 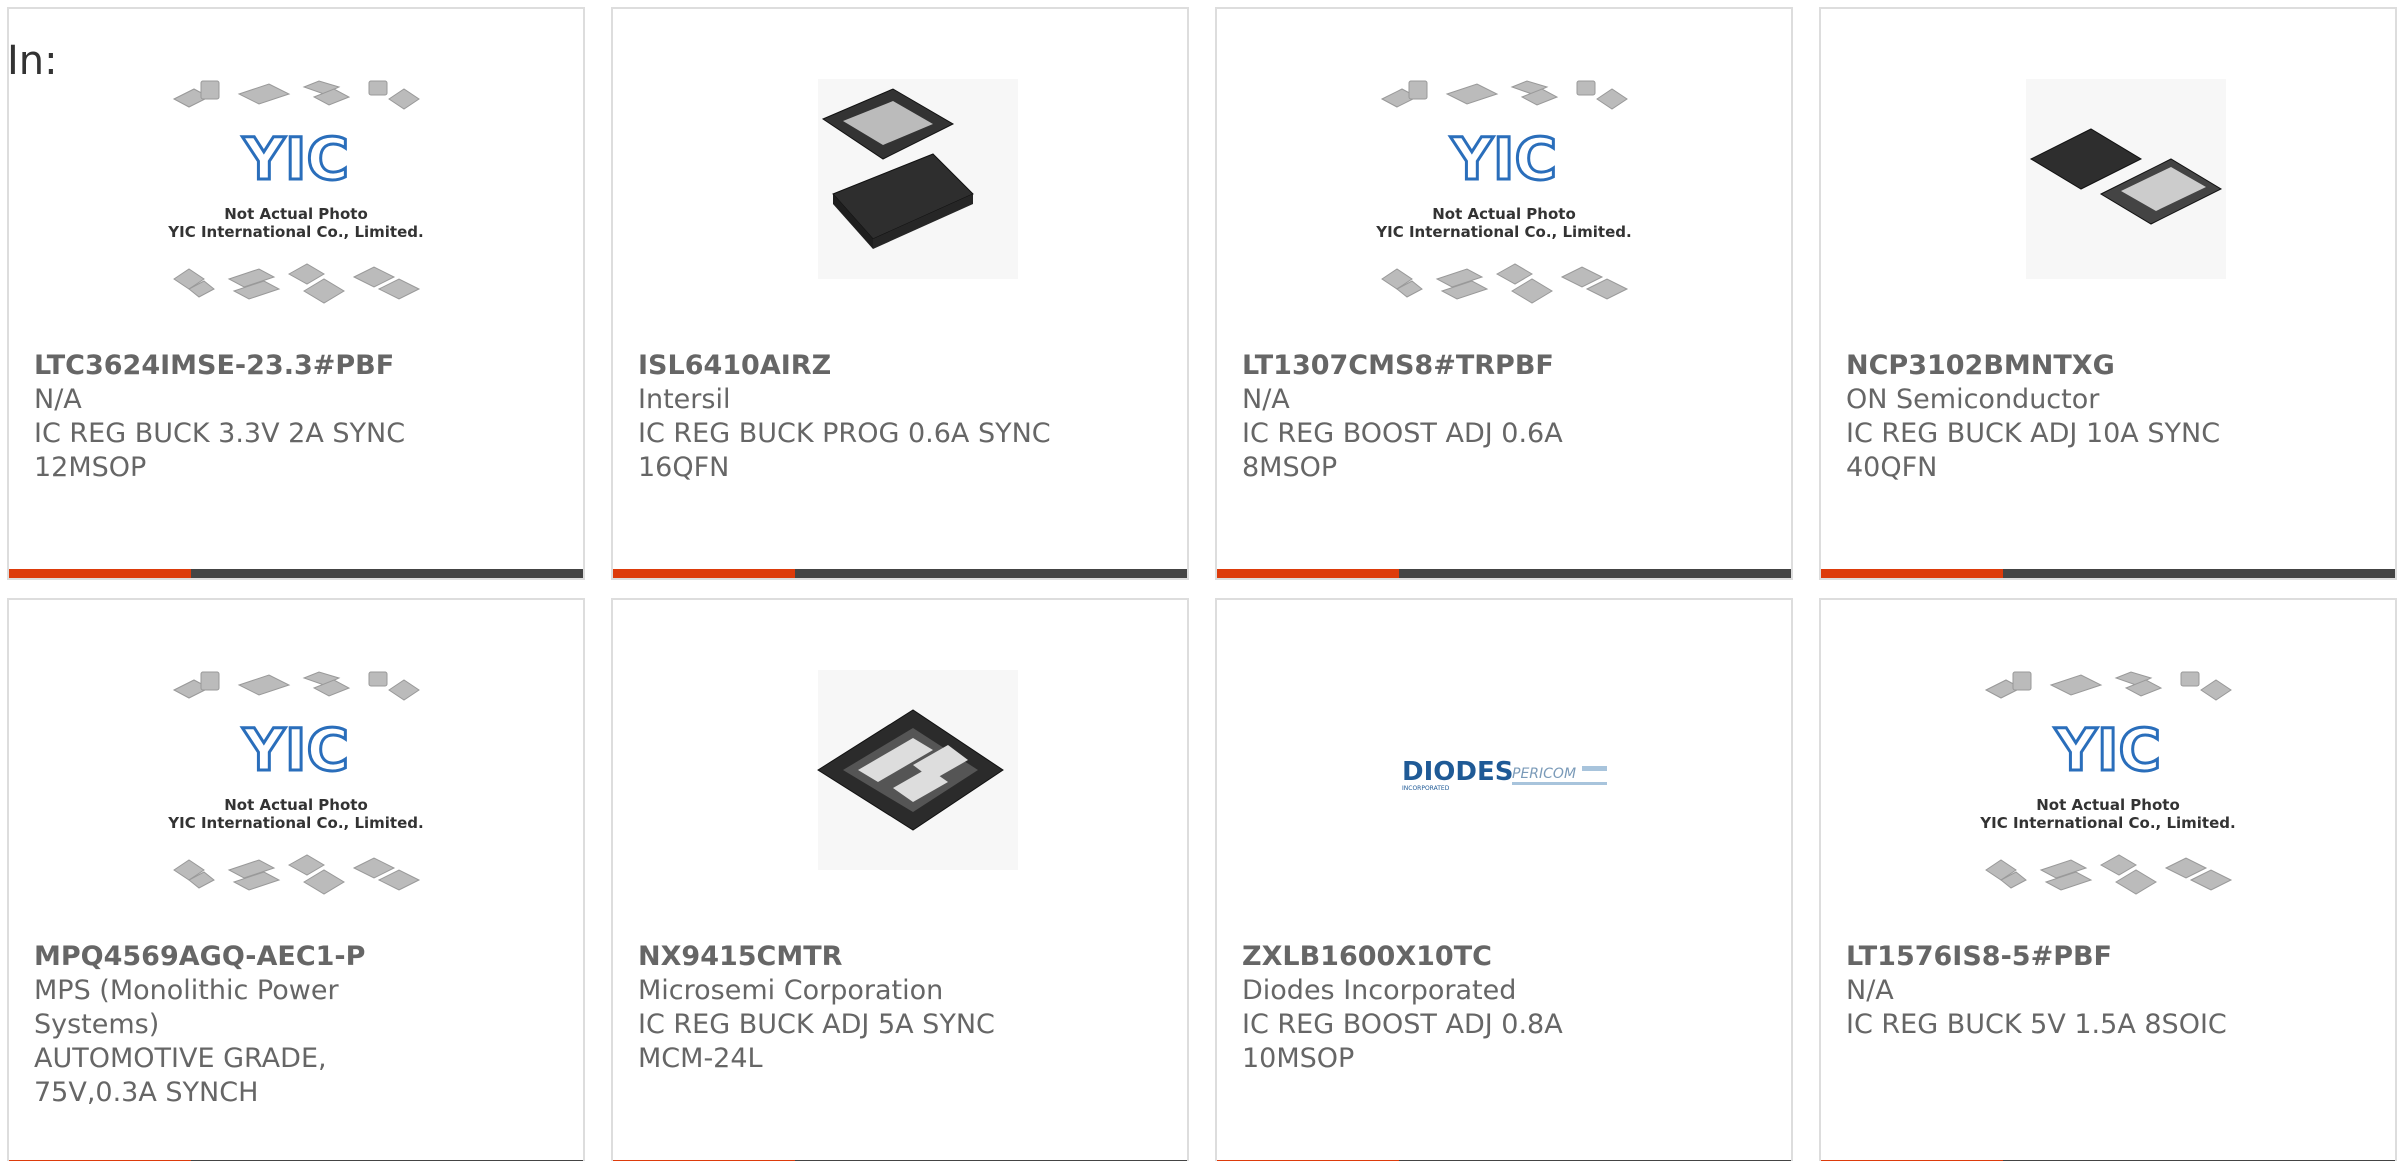 I want to click on manufacturer: MPS (Monolithic Power Systems), so click(x=186, y=1007).